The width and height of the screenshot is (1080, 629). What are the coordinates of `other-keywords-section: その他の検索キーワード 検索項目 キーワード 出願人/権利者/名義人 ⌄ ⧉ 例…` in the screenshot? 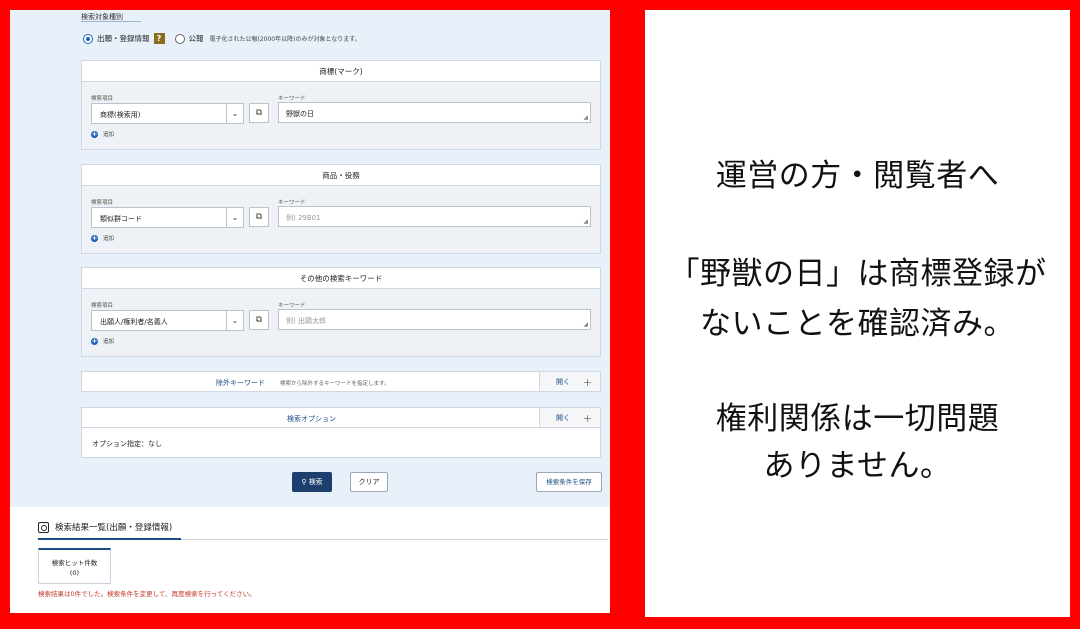 It's located at (341, 312).